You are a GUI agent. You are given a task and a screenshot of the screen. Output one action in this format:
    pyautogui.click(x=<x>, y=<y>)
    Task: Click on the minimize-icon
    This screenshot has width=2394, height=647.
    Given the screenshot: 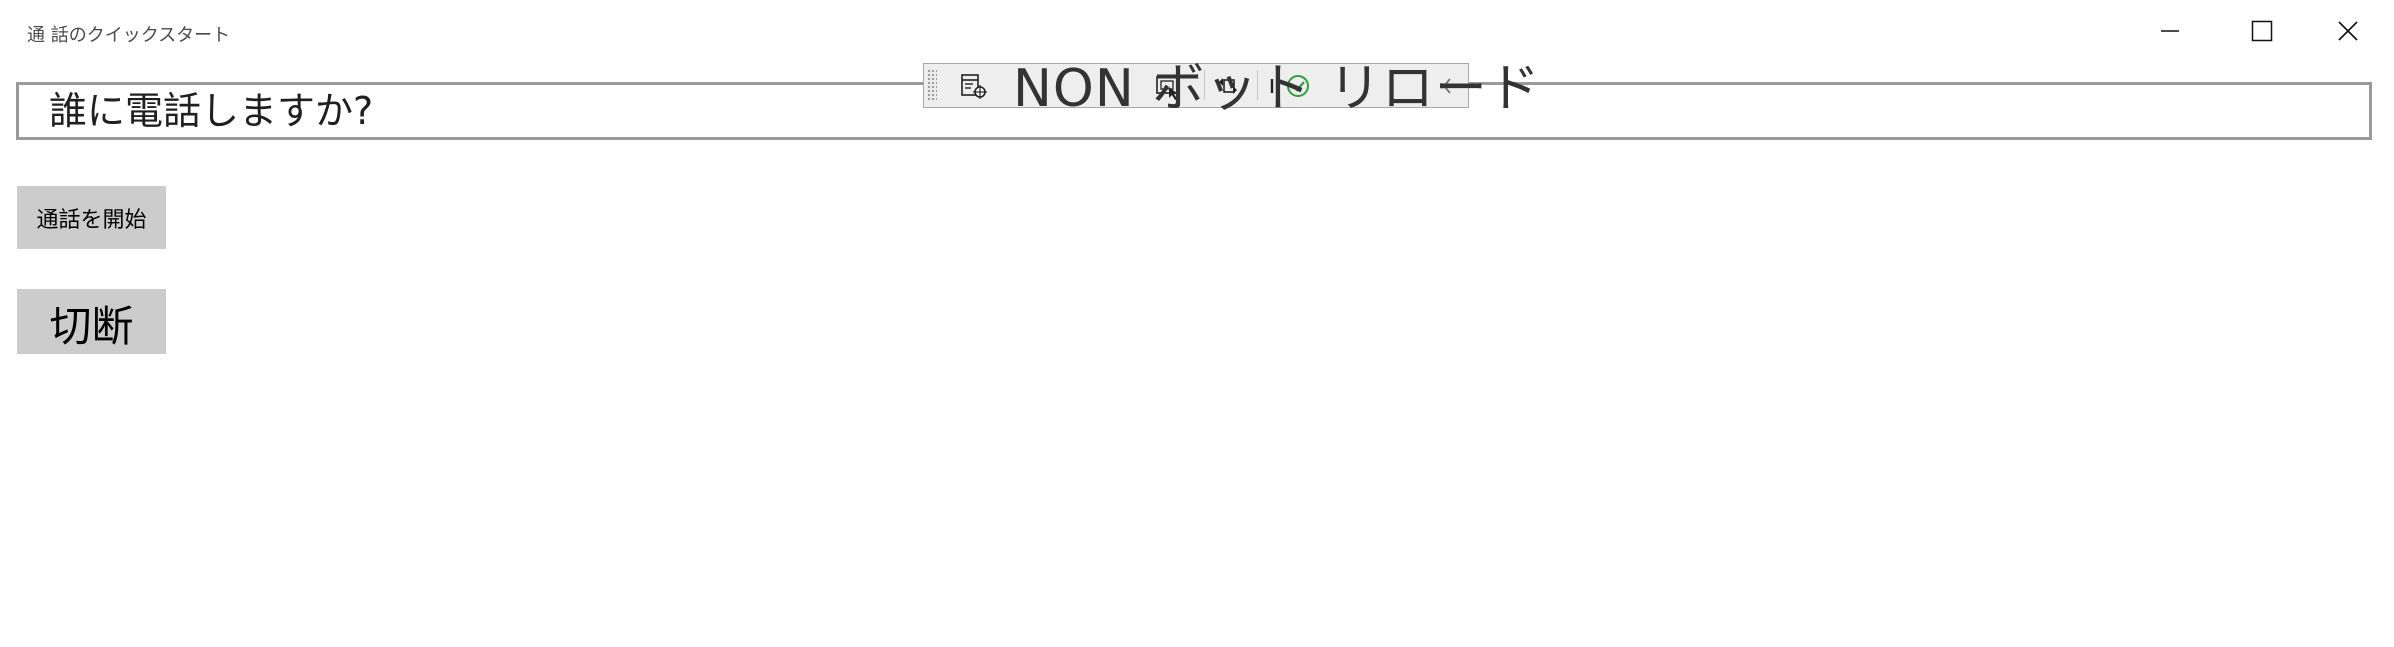 What is the action you would take?
    pyautogui.click(x=2170, y=31)
    